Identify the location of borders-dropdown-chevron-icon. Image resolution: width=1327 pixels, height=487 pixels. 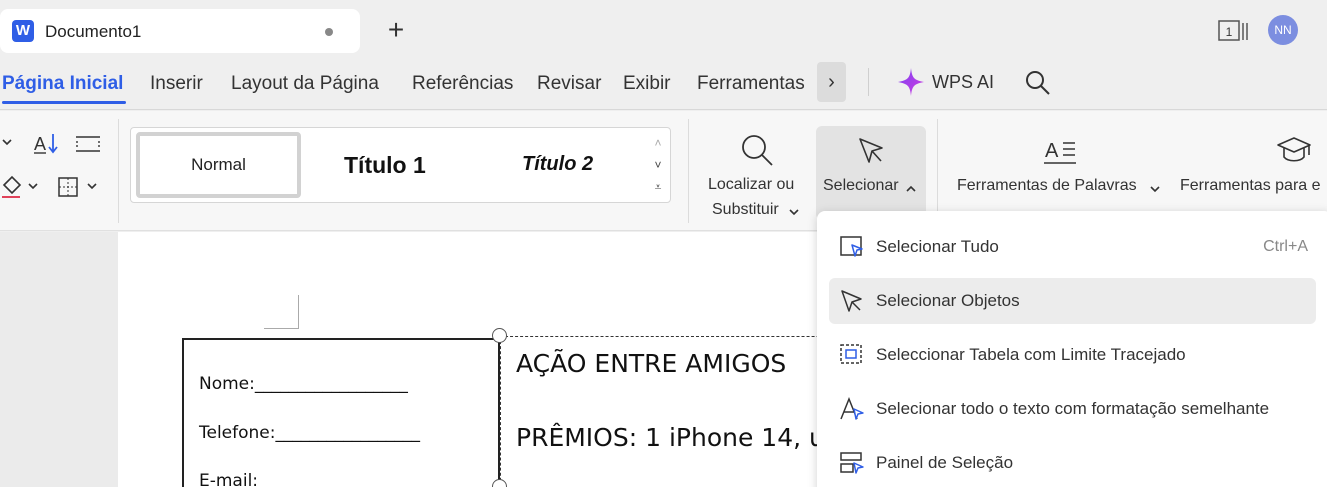
(92, 185).